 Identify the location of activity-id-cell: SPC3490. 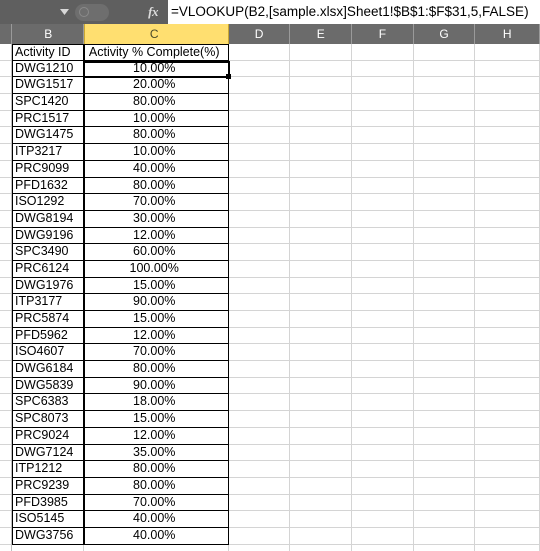
(48, 252).